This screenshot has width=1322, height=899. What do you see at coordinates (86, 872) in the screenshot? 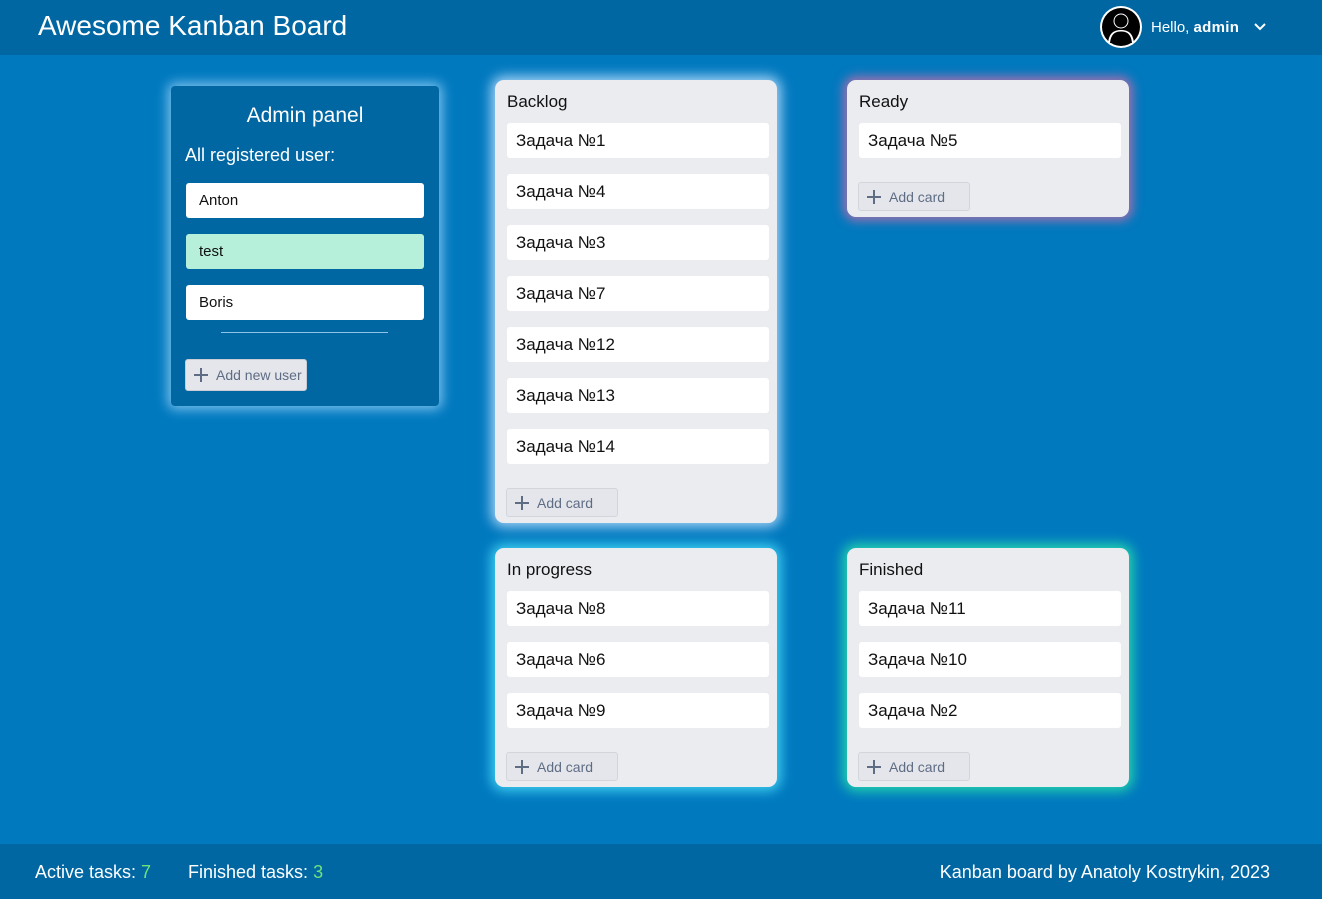
I see `active-tasks-label: Active tasks:` at bounding box center [86, 872].